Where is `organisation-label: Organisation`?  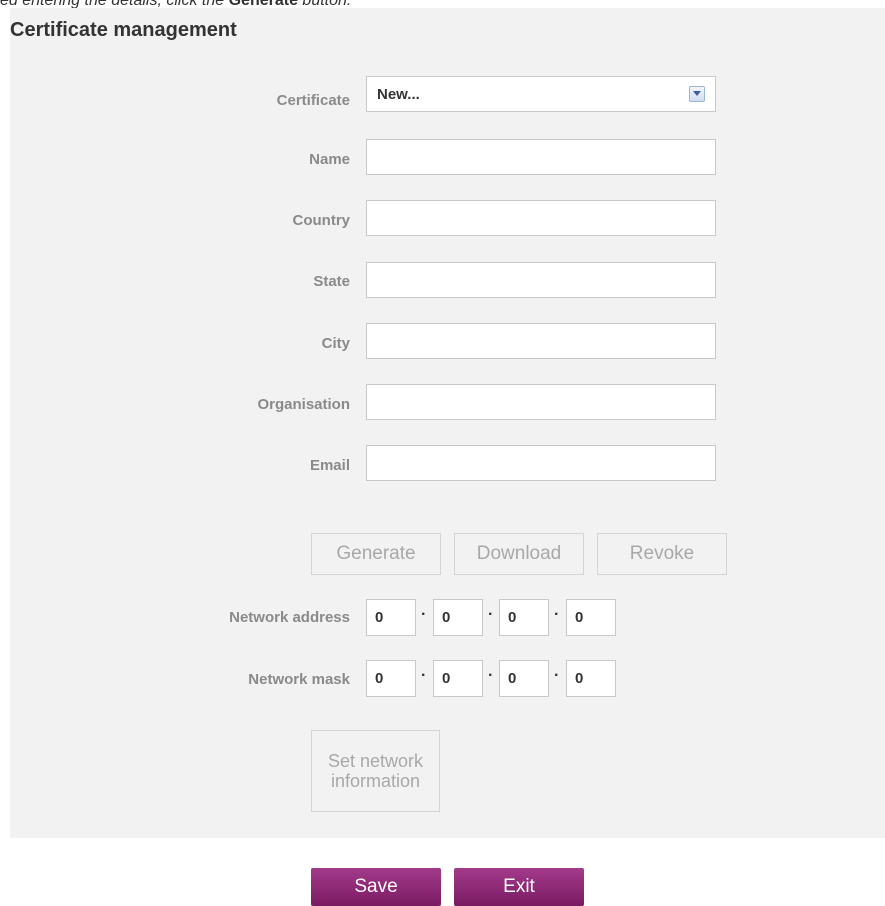
organisation-label: Organisation is located at coordinates (303, 404).